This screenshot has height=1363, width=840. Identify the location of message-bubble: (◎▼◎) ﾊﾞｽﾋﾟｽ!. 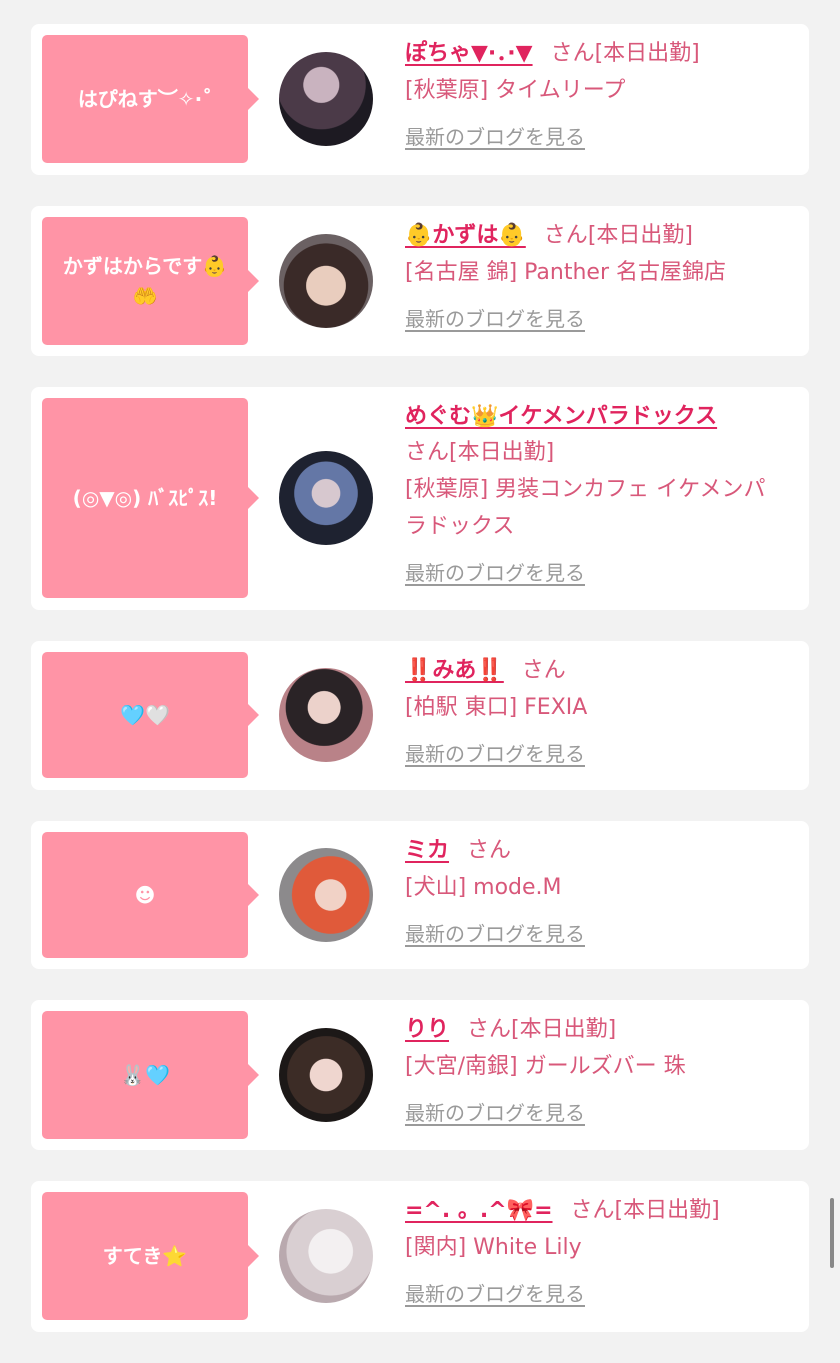
(150, 498).